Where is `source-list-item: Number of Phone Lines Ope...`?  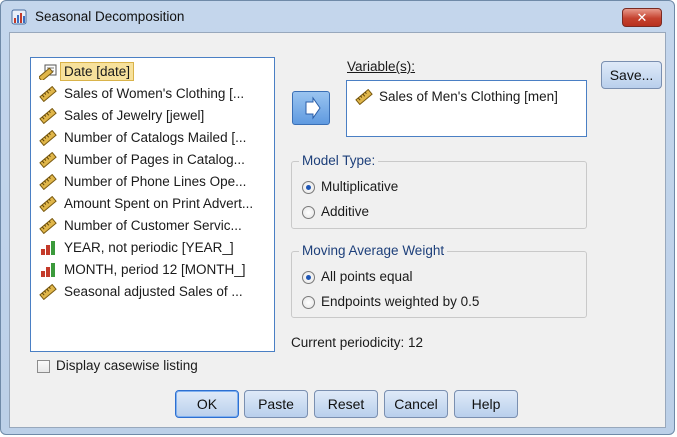 source-list-item: Number of Phone Lines Ope... is located at coordinates (152, 182).